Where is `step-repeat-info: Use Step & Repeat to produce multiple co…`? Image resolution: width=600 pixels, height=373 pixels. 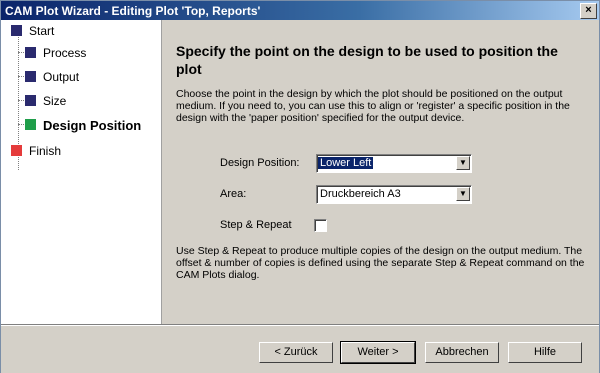
step-repeat-info: Use Step & Repeat to produce multiple co… is located at coordinates (380, 263).